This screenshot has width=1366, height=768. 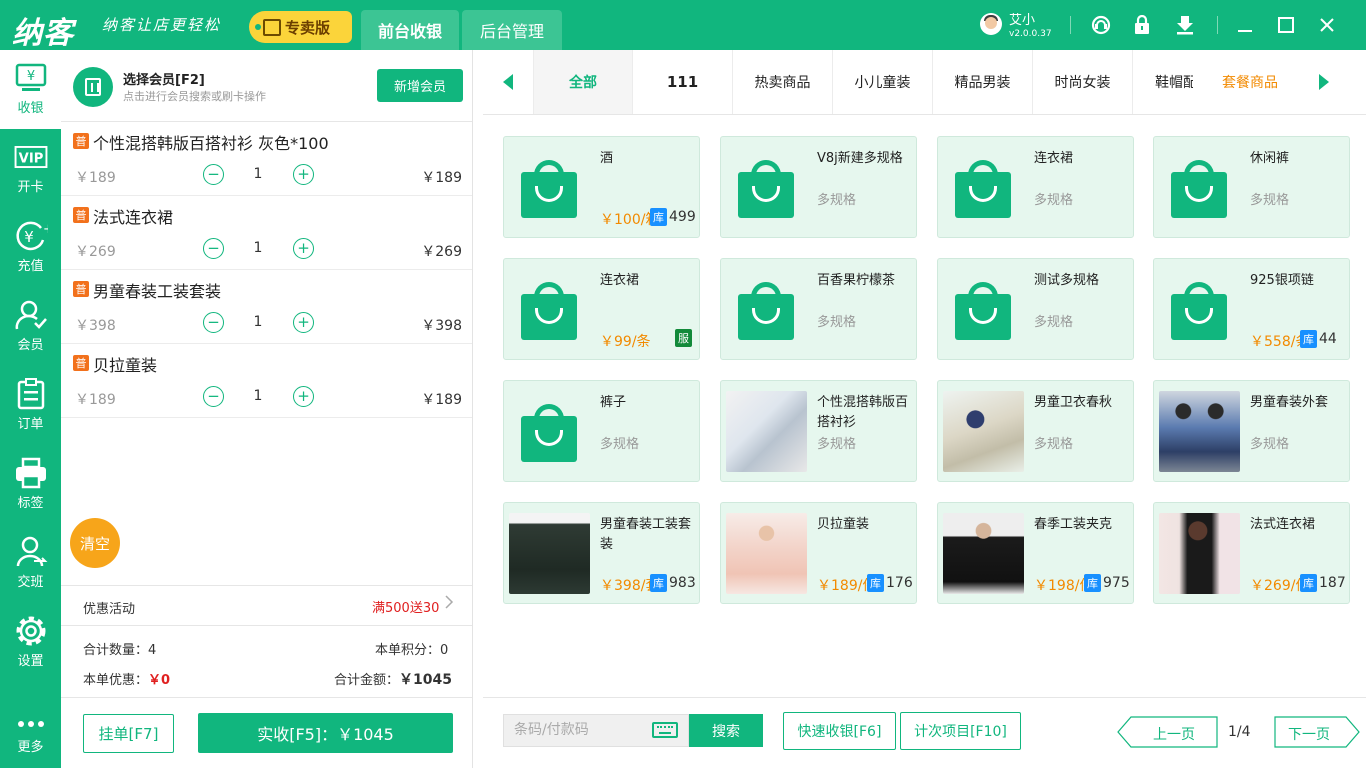 What do you see at coordinates (95, 543) in the screenshot?
I see `clear-cart-button: 清空` at bounding box center [95, 543].